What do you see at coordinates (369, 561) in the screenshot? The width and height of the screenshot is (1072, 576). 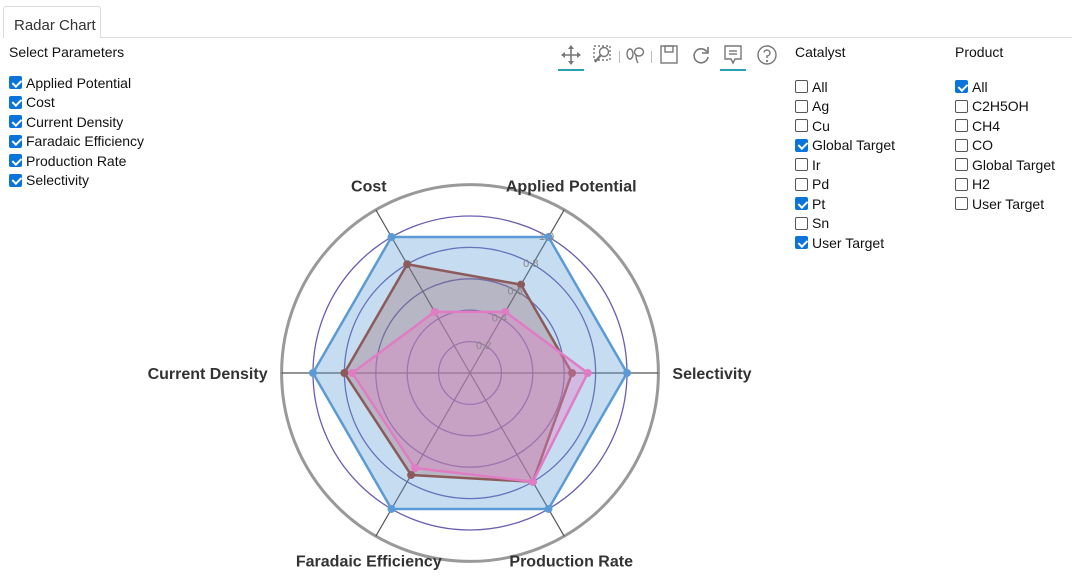 I see `axis-label: Faradaic Efficiency` at bounding box center [369, 561].